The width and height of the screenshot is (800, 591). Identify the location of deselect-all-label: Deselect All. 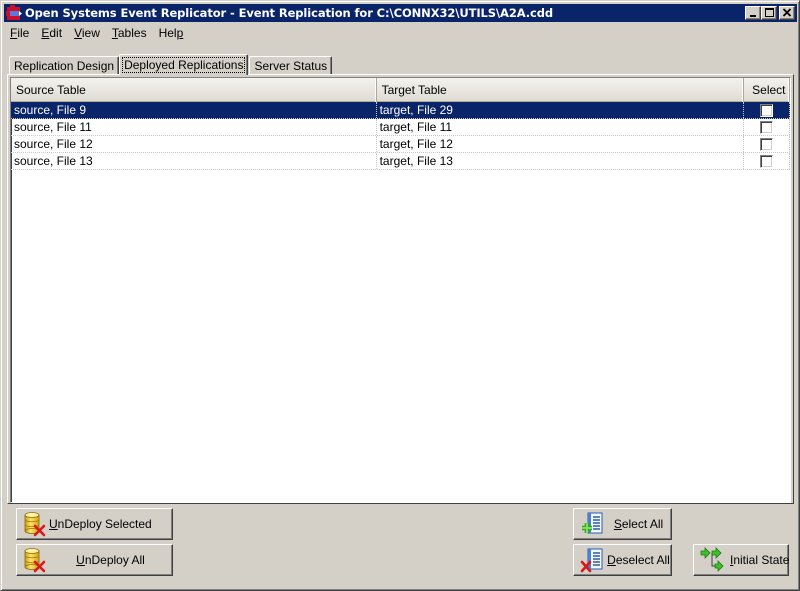
(638, 560).